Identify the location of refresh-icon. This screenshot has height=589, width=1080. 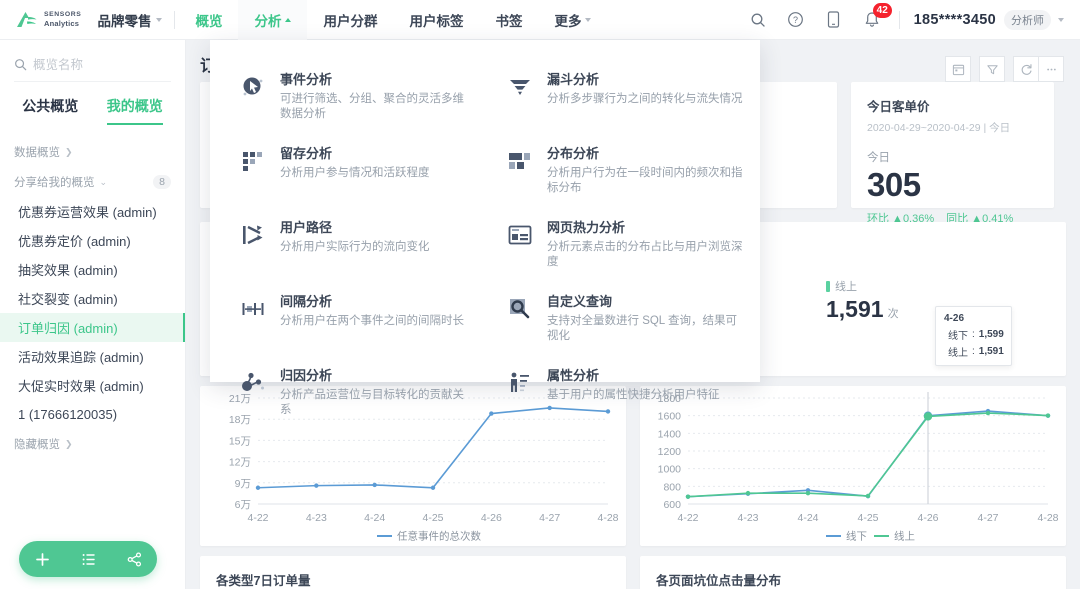
(1026, 69).